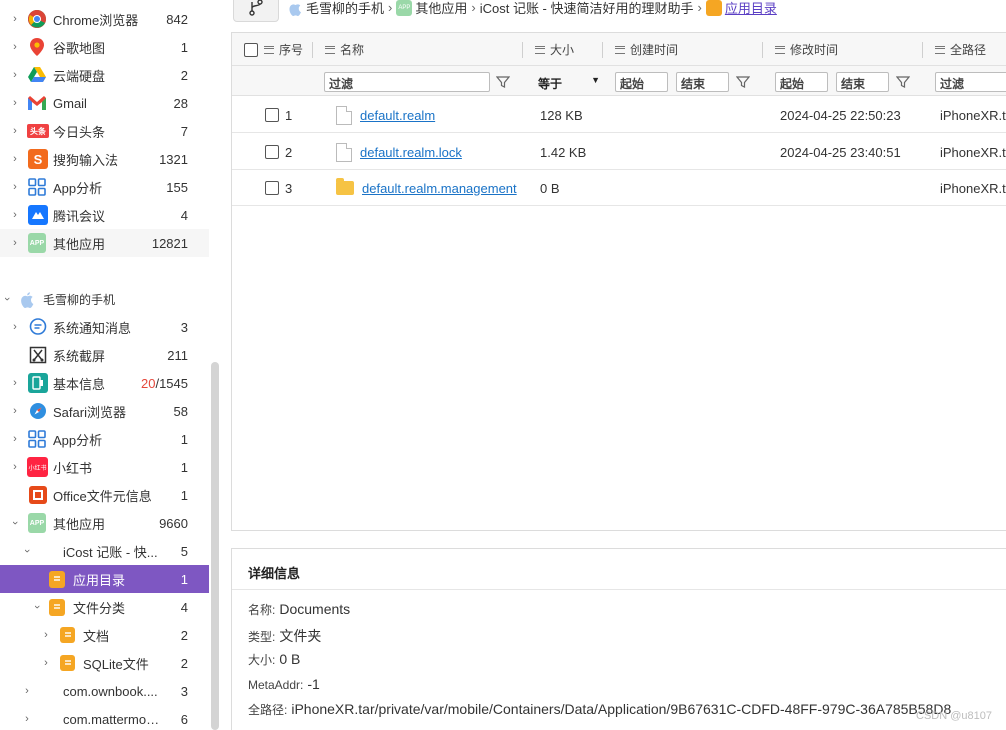  Describe the element at coordinates (345, 8) in the screenshot. I see `breadcrumb-item-device: 毛雪柳的手机` at that location.